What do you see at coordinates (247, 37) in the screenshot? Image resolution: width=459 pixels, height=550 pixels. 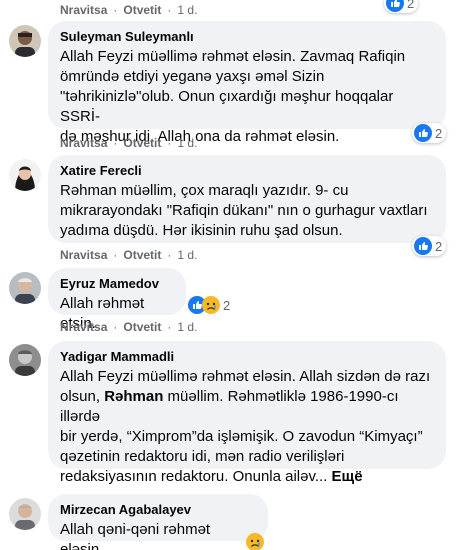 I see `comment-author: Suleyman Suleymanlı` at bounding box center [247, 37].